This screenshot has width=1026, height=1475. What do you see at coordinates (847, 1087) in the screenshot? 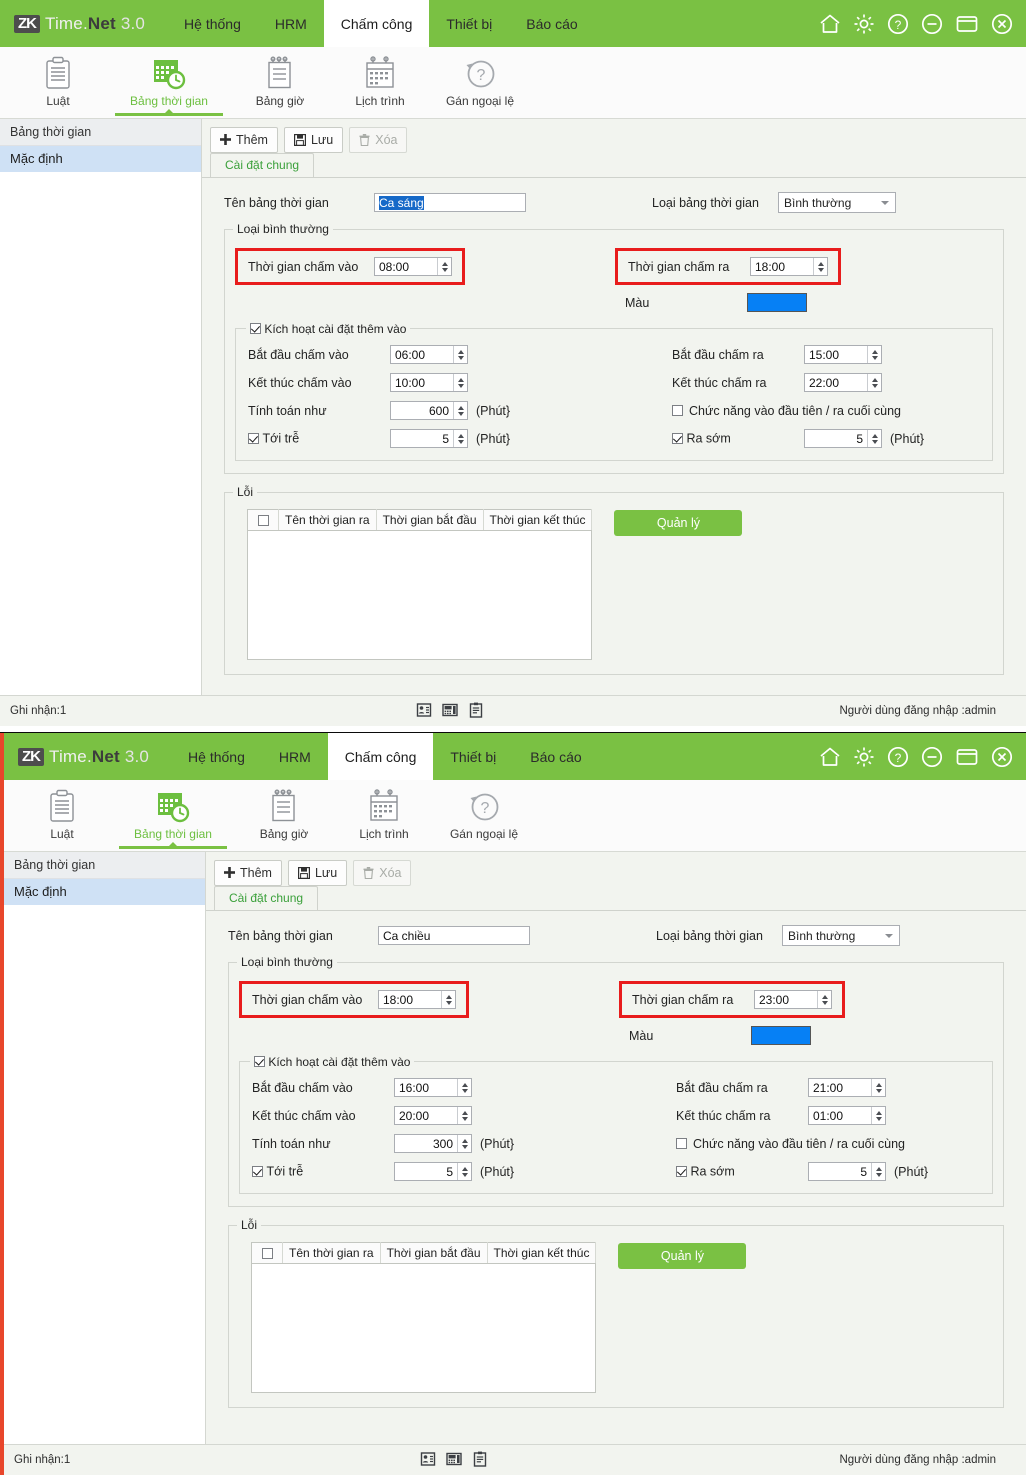
I see `spinner: 21:00` at bounding box center [847, 1087].